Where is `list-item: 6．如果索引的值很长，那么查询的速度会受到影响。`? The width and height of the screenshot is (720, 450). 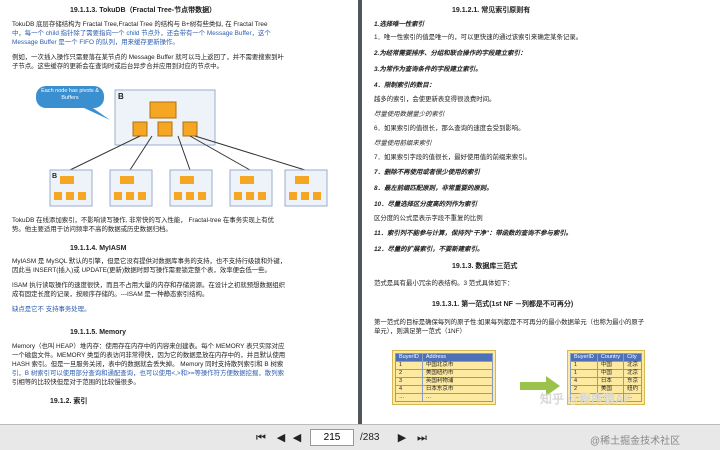 list-item: 6．如果索引的值很长，那么查询的速度会受到影响。 is located at coordinates (449, 128).